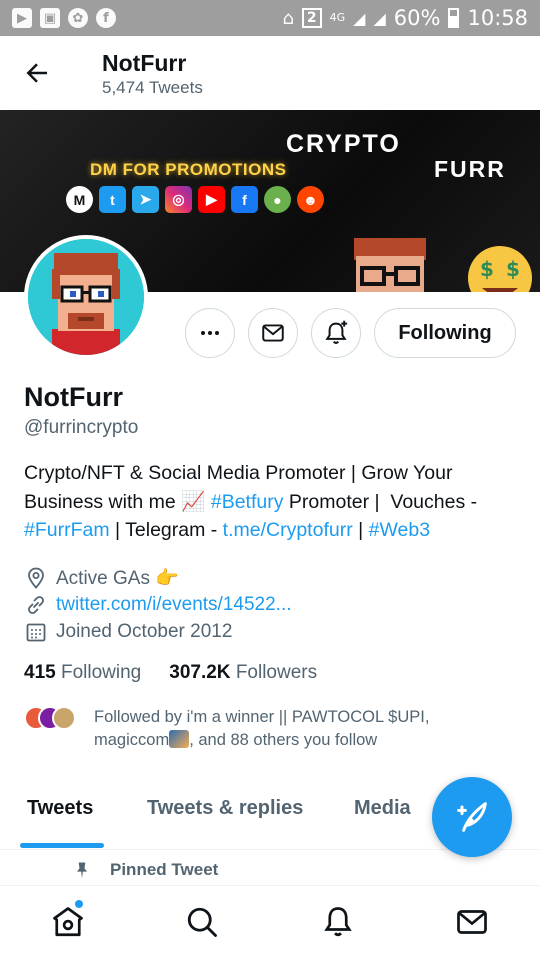  Describe the element at coordinates (79, 904) in the screenshot. I see `home-unread-dot` at that location.